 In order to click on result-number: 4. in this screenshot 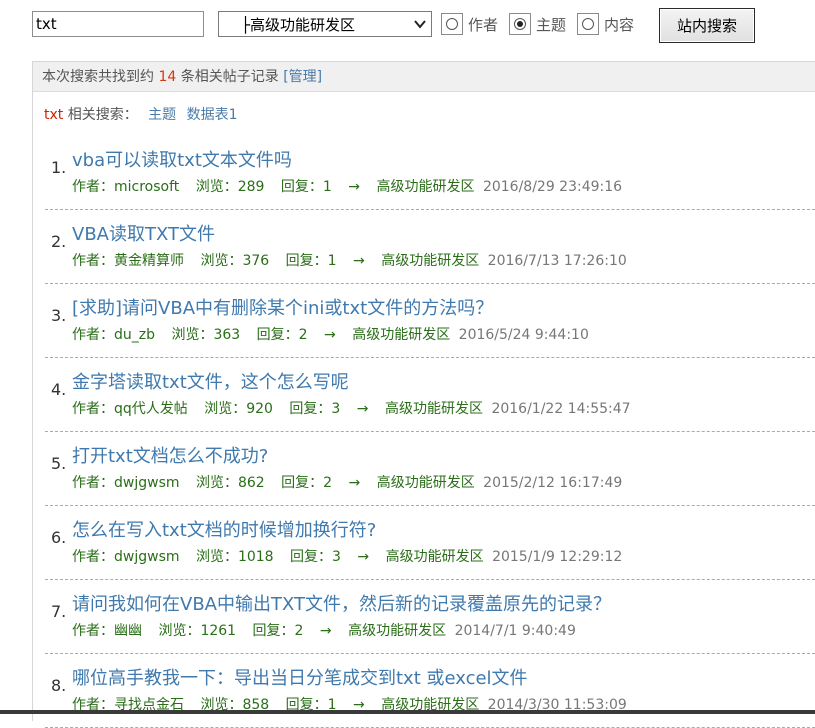, I will do `click(59, 389)`.